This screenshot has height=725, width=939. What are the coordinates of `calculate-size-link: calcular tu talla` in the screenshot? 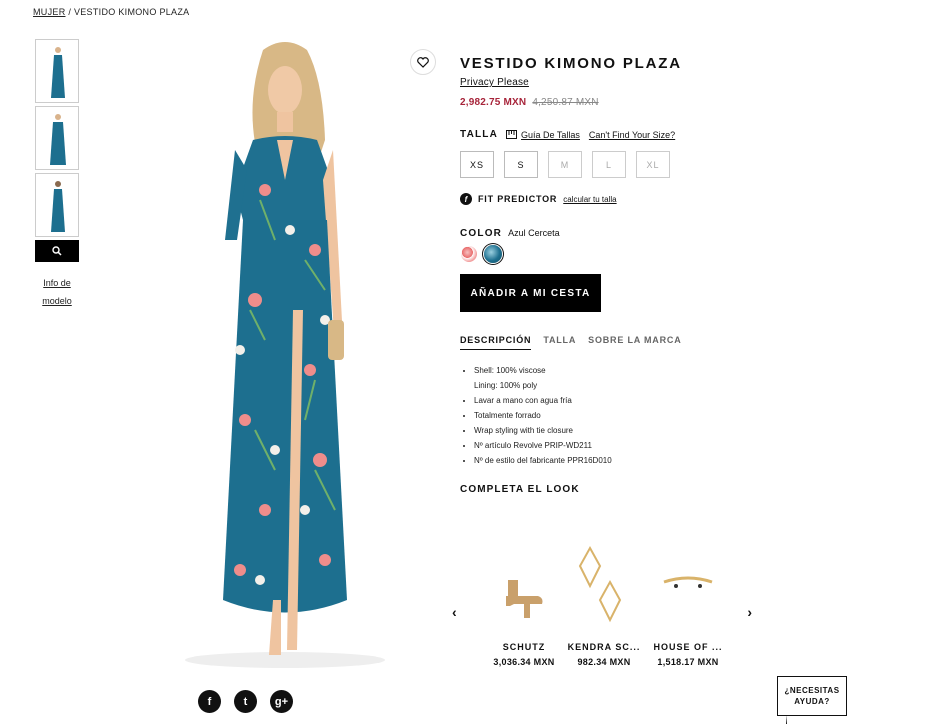 It's located at (589, 199).